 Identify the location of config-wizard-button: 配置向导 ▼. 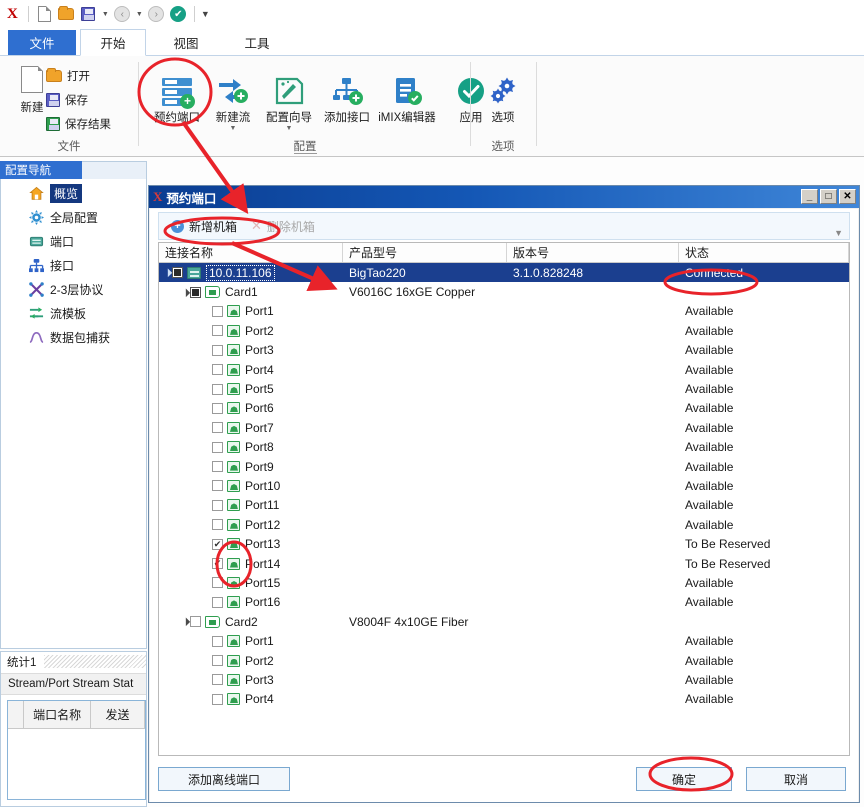
(289, 97).